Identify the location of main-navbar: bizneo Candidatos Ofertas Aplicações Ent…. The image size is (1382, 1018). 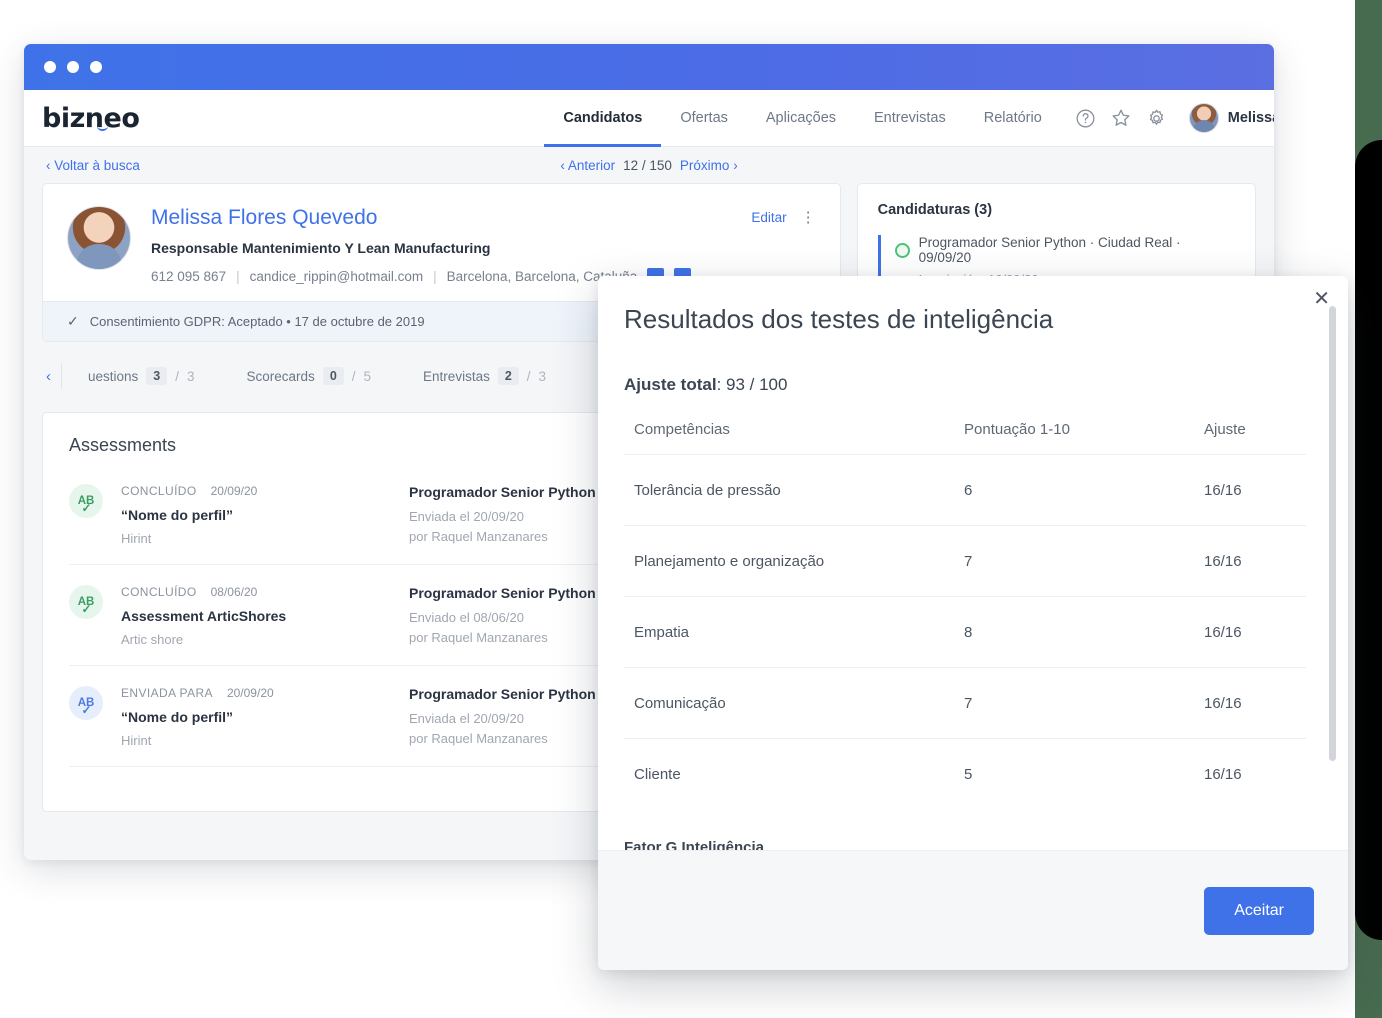
(649, 118).